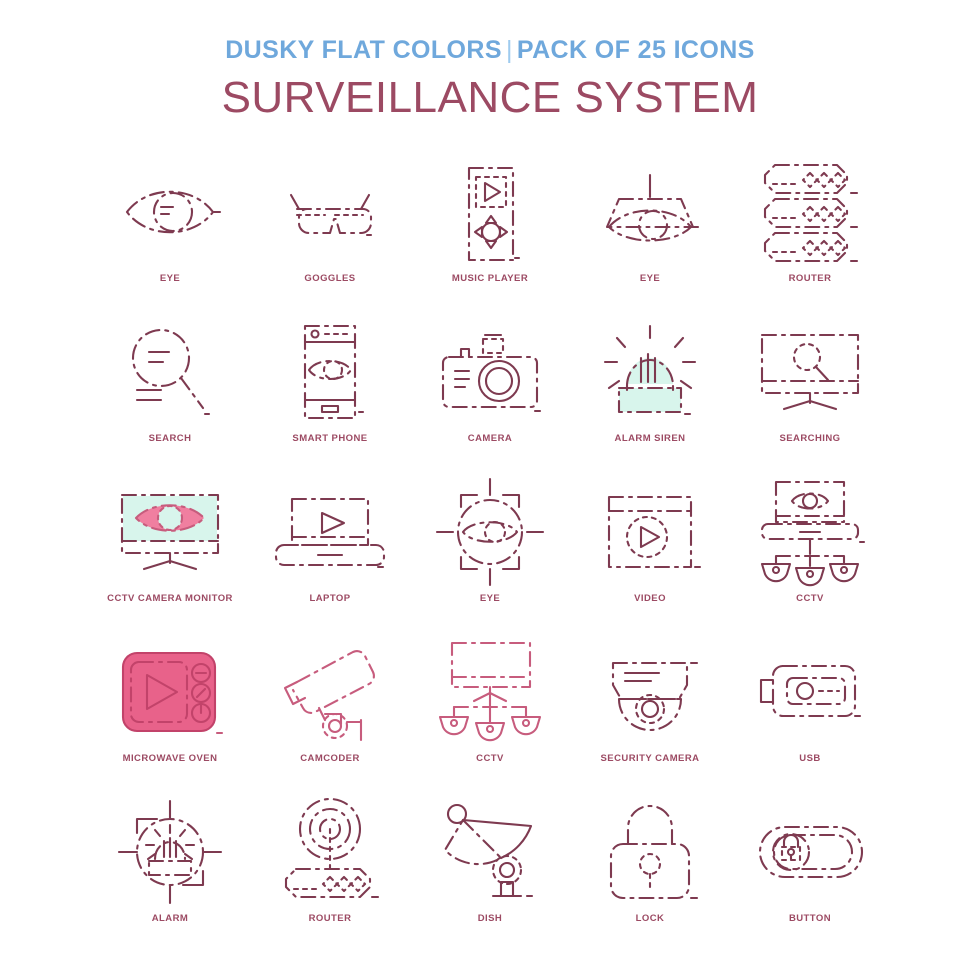 This screenshot has height=980, width=980. Describe the element at coordinates (170, 372) in the screenshot. I see `search-magnifier-icon` at that location.